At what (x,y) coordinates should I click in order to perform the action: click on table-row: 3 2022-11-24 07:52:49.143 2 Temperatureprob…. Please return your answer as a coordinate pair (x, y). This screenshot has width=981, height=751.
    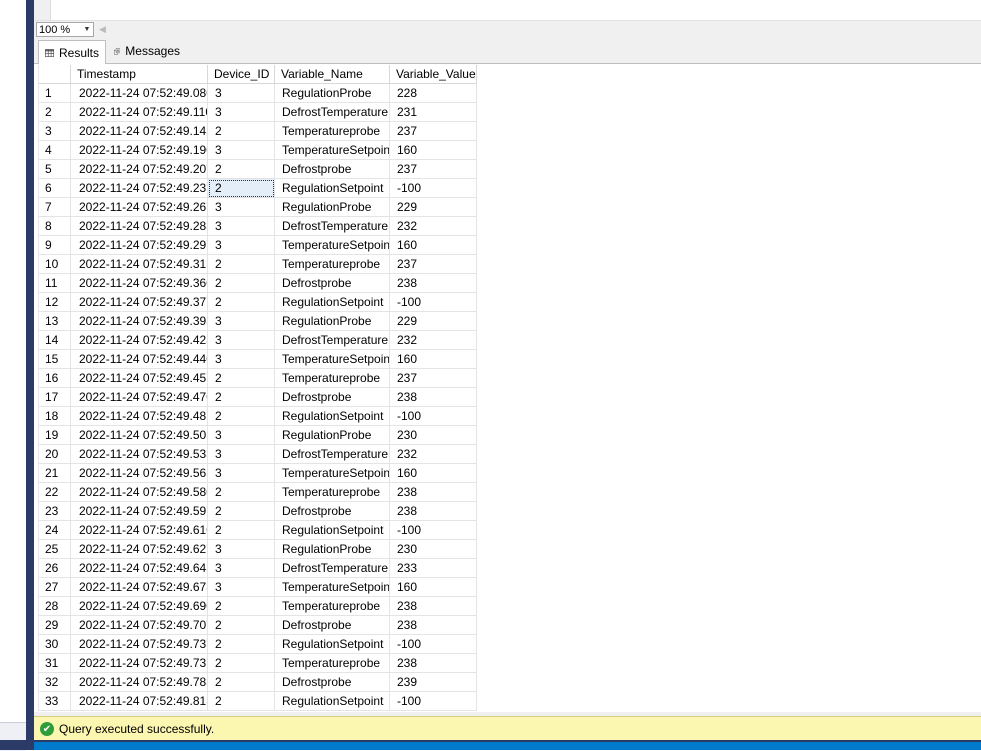
    Looking at the image, I should click on (258, 131).